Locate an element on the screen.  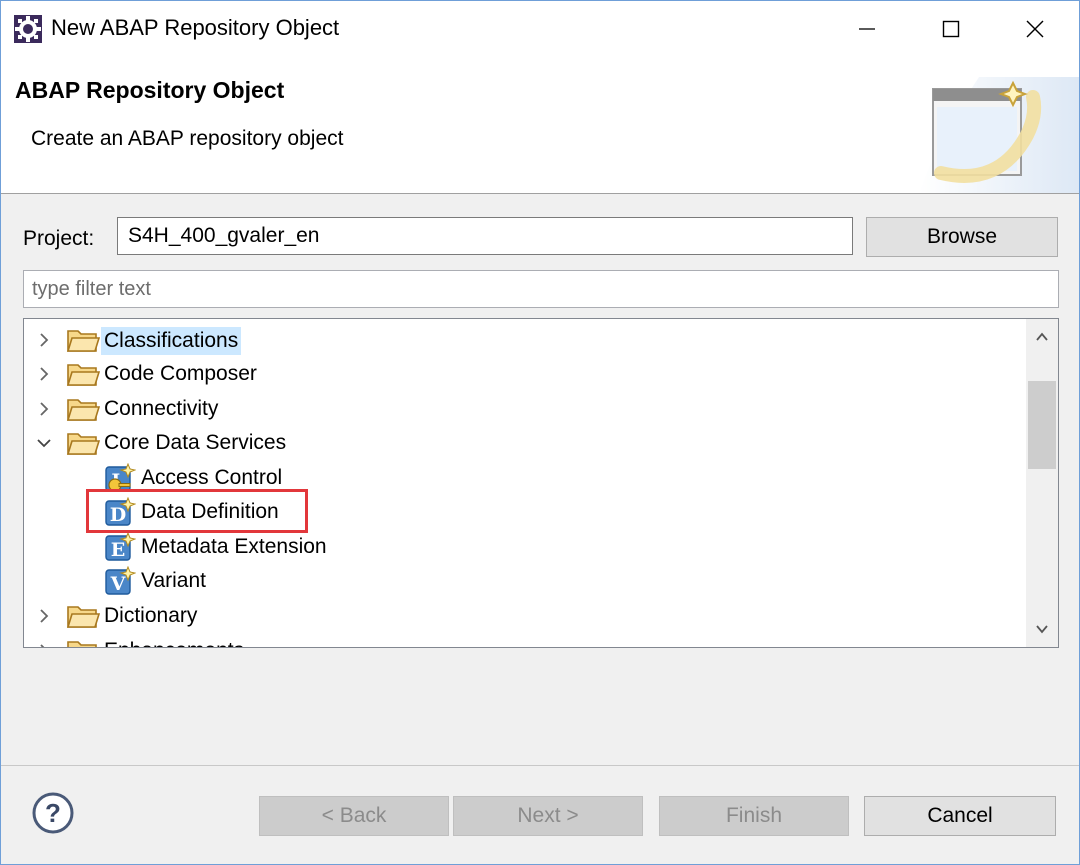
tree-scrollbar is located at coordinates (1042, 483).